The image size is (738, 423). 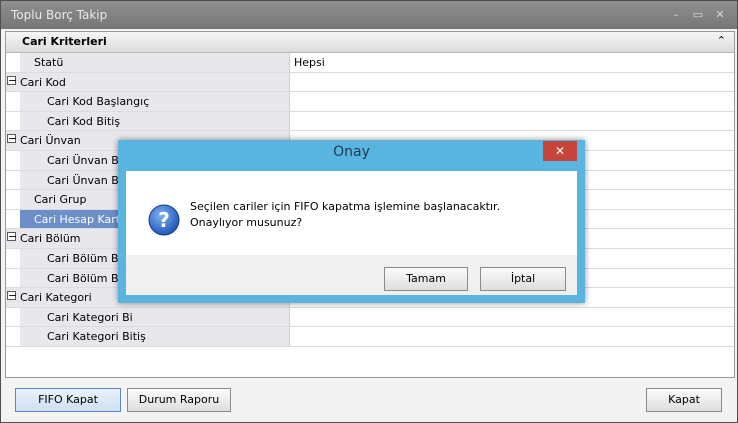 I want to click on tamam-button: Tamam, so click(x=426, y=279).